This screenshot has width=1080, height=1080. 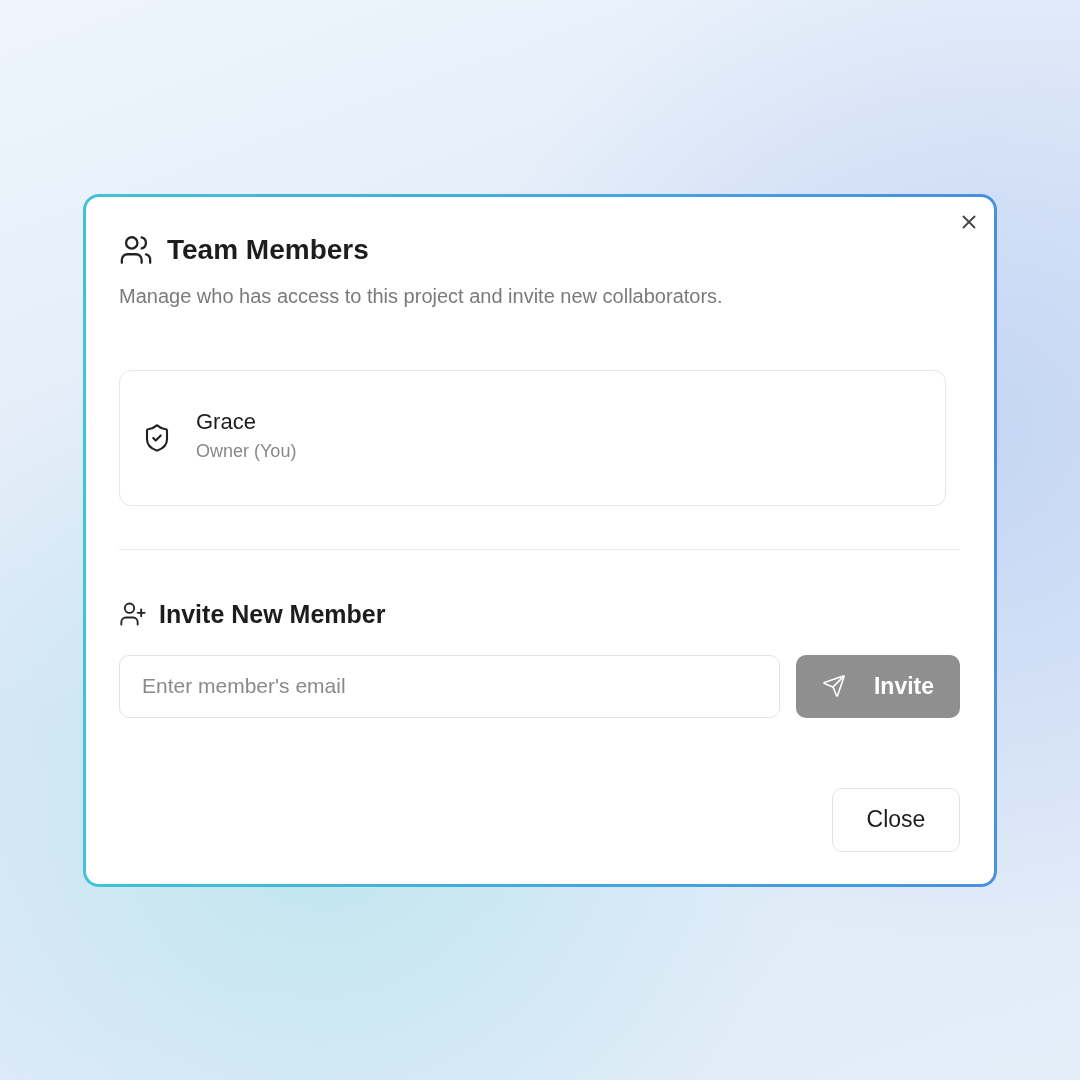 I want to click on dialog-title: Team Members, so click(x=268, y=249).